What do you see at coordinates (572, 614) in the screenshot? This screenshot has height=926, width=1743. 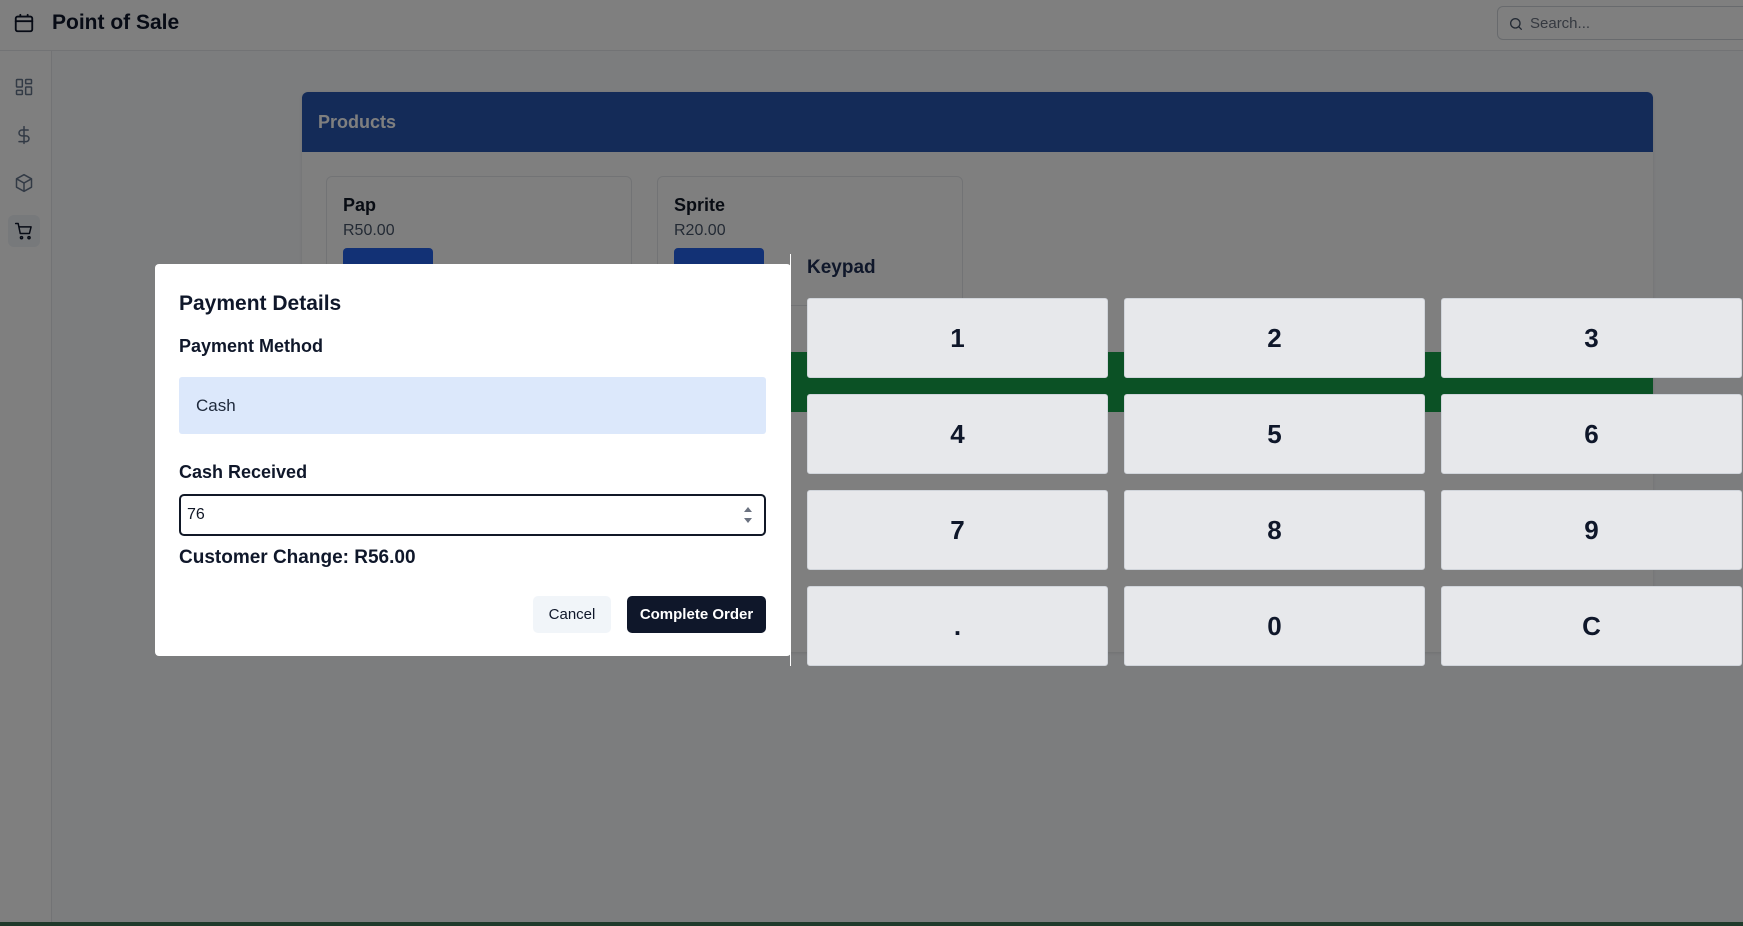 I see `cancel-button: Cancel` at bounding box center [572, 614].